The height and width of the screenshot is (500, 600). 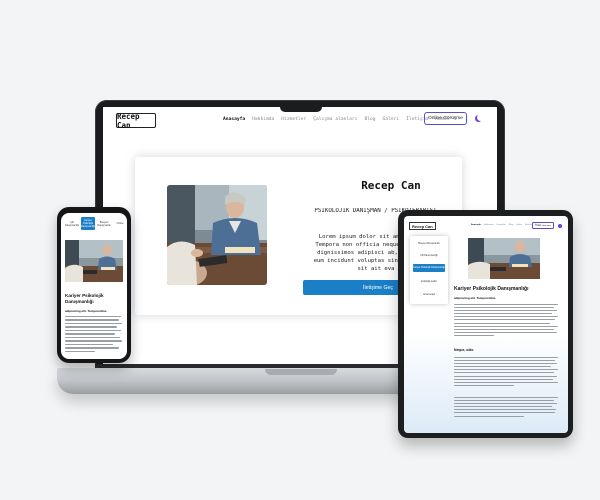 What do you see at coordinates (491, 289) in the screenshot?
I see `tablet-page-title: Kariyer Psikolojik Danışmanlığı` at bounding box center [491, 289].